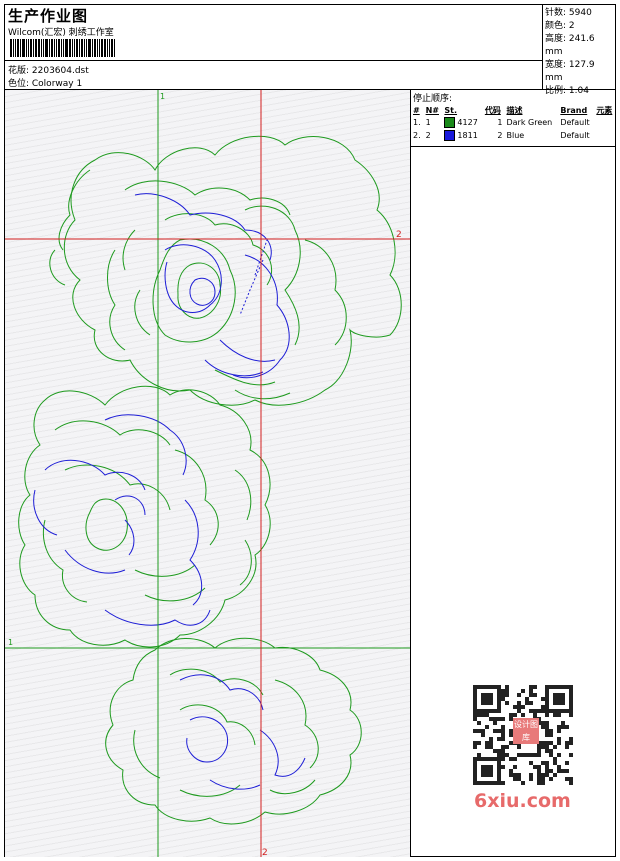 The image size is (620, 861). What do you see at coordinates (513, 122) in the screenshot?
I see `table-row: 1. 1 4127 1 Dark Green Default` at bounding box center [513, 122].